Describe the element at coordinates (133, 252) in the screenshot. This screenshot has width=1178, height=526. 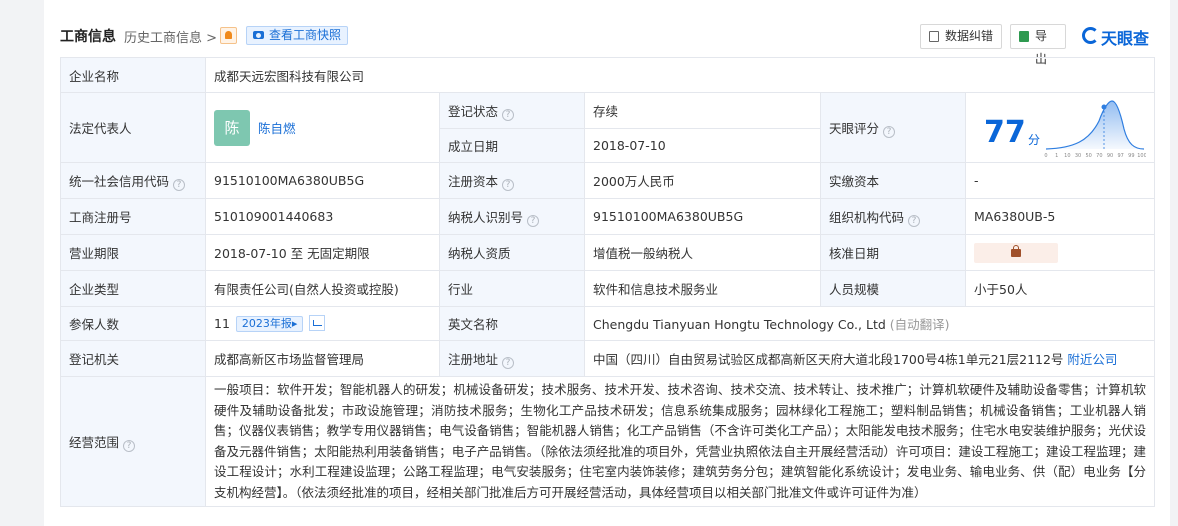
I see `term-label: 营业期限` at that location.